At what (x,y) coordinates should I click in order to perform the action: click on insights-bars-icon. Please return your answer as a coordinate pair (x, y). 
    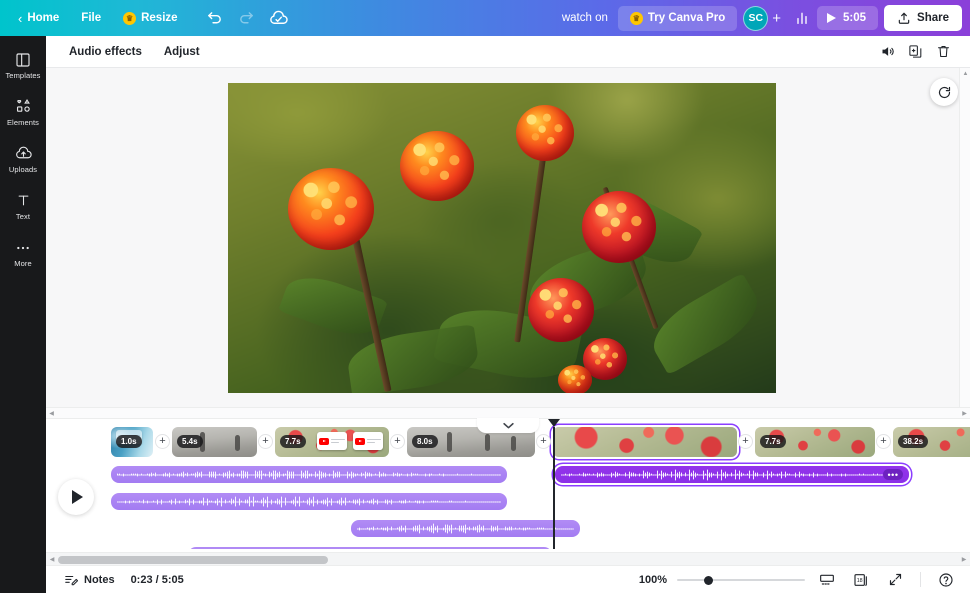
    Looking at the image, I should click on (802, 18).